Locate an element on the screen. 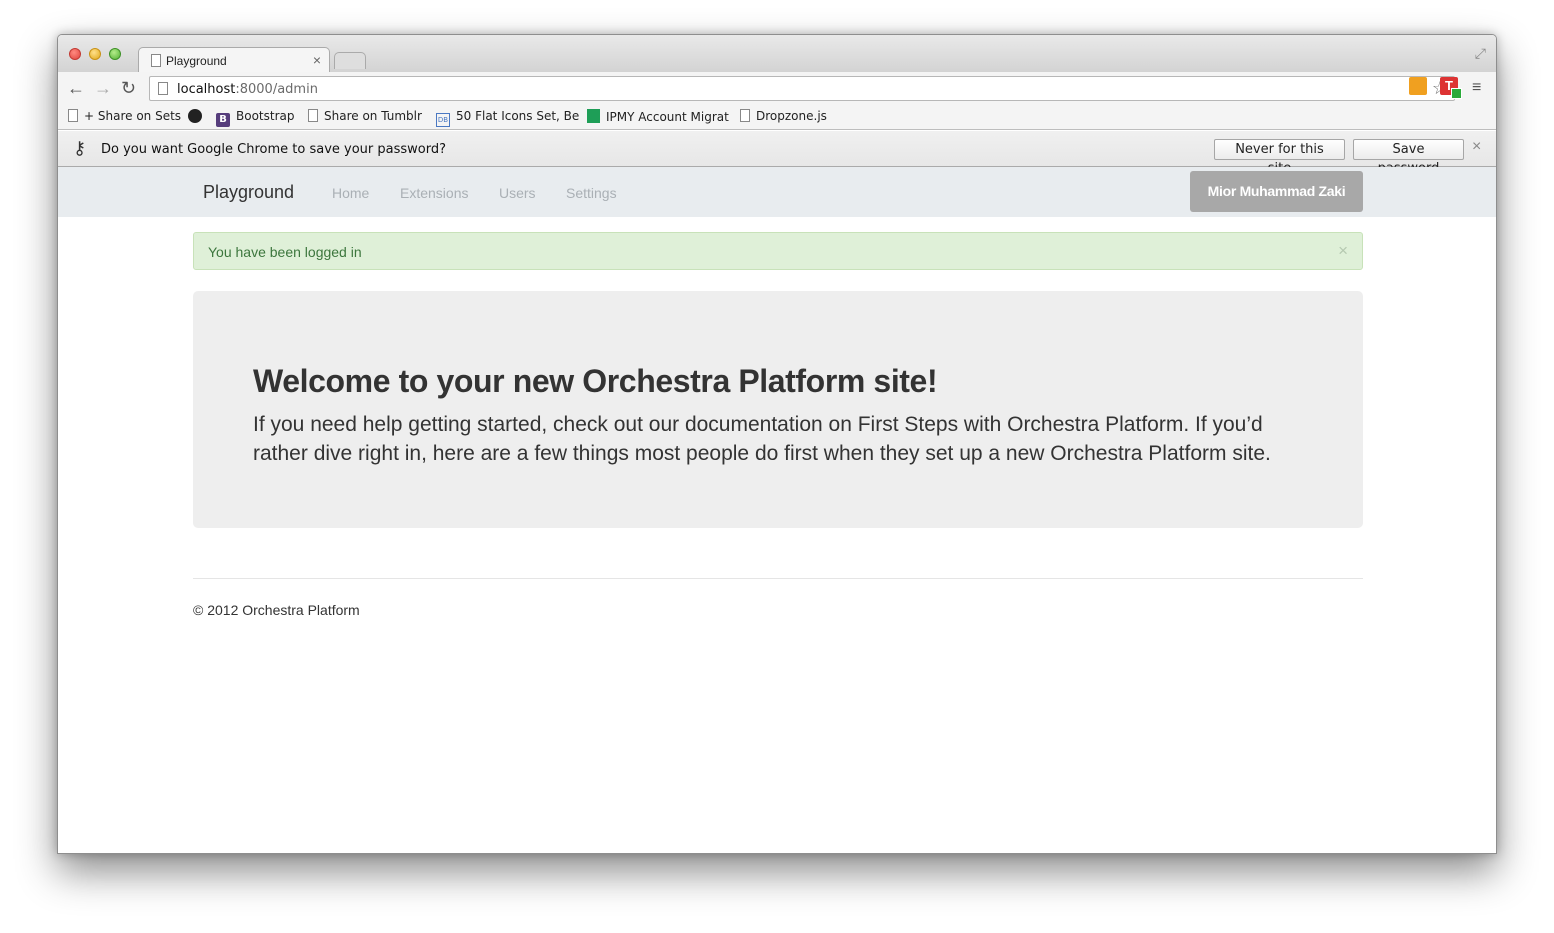 This screenshot has width=1554, height=933. bookmark-label: + Share on Sets is located at coordinates (133, 116).